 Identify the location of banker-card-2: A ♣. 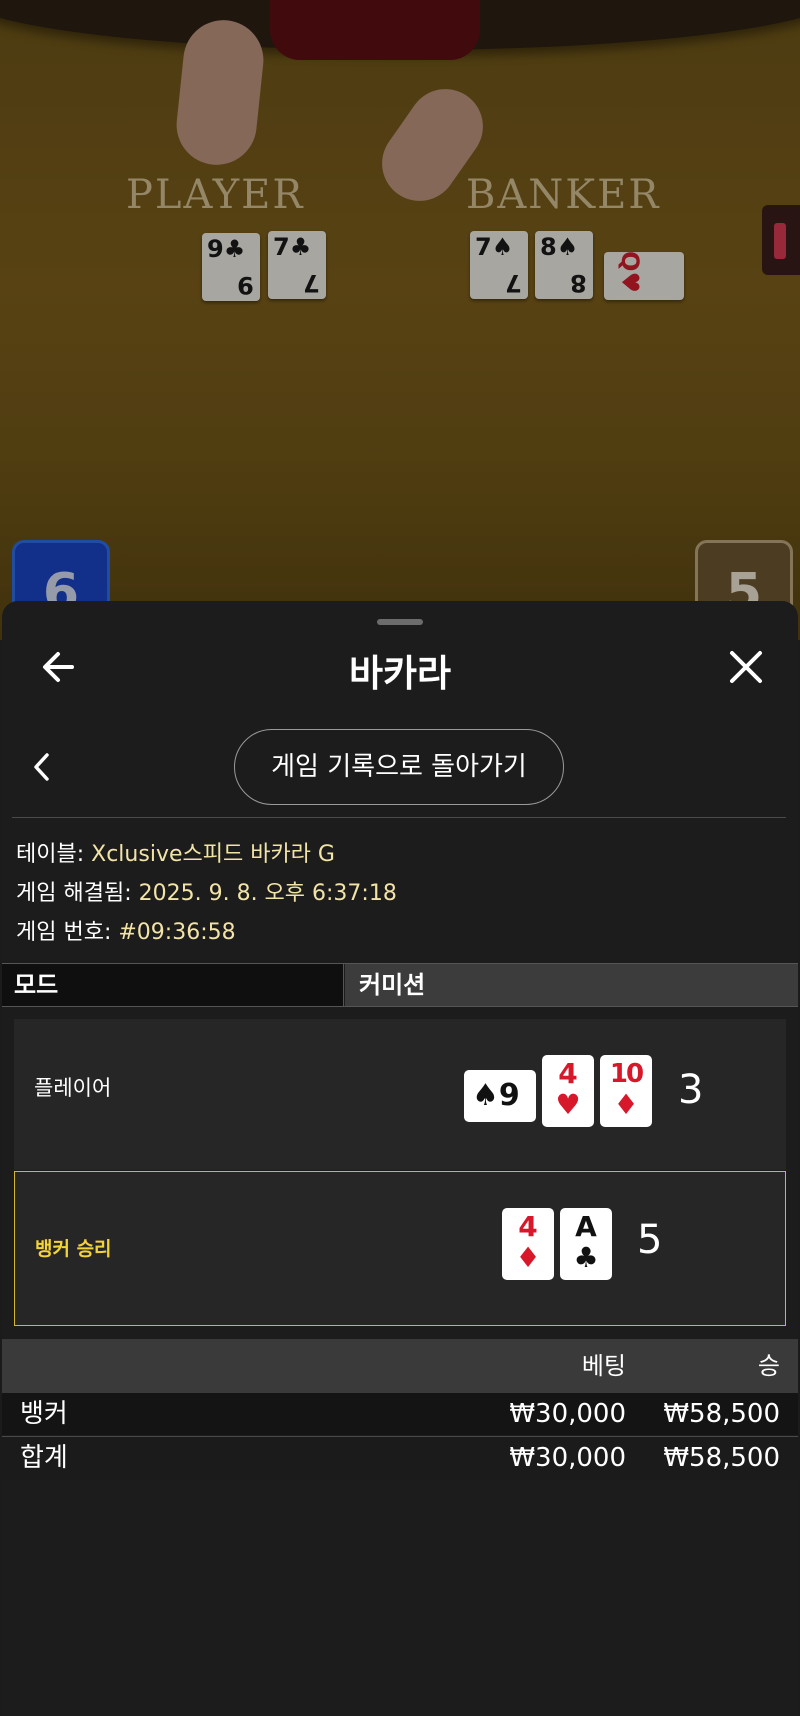
(586, 1244).